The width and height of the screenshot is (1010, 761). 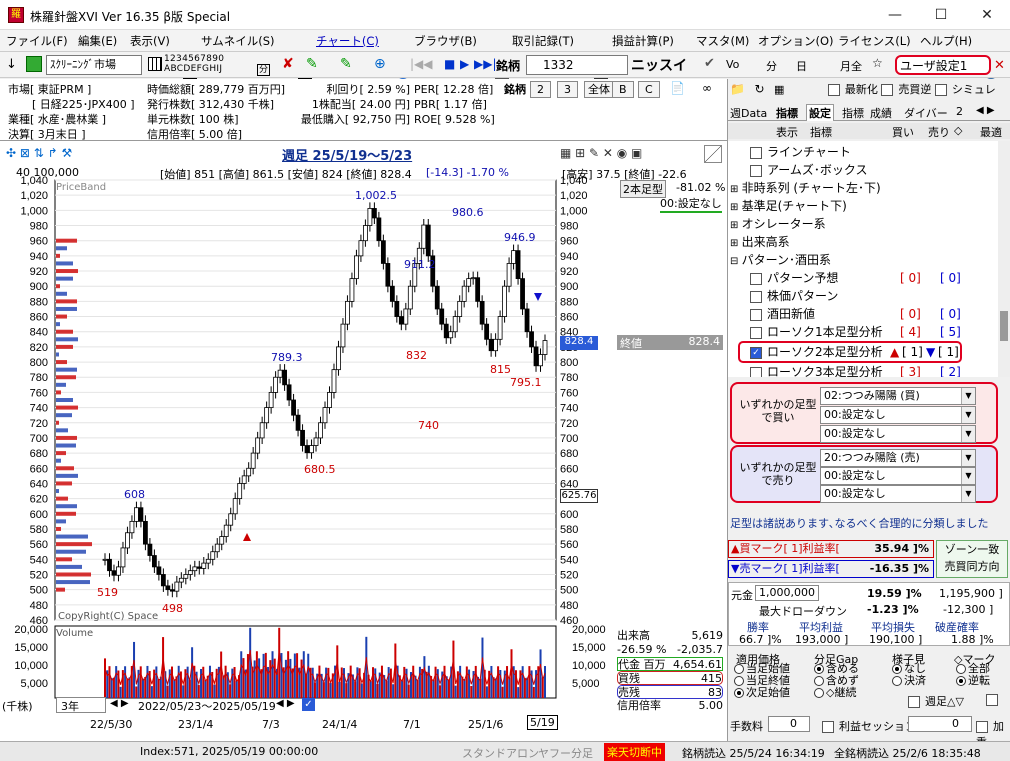 I want to click on session-input: 0, so click(x=940, y=724).